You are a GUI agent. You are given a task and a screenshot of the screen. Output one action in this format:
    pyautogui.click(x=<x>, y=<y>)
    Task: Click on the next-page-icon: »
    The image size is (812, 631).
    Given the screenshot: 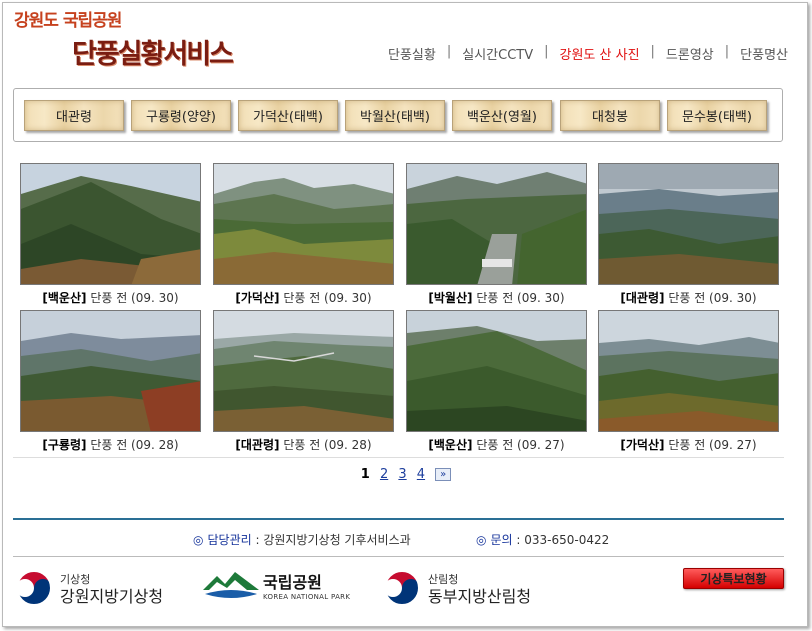 What is the action you would take?
    pyautogui.click(x=443, y=474)
    